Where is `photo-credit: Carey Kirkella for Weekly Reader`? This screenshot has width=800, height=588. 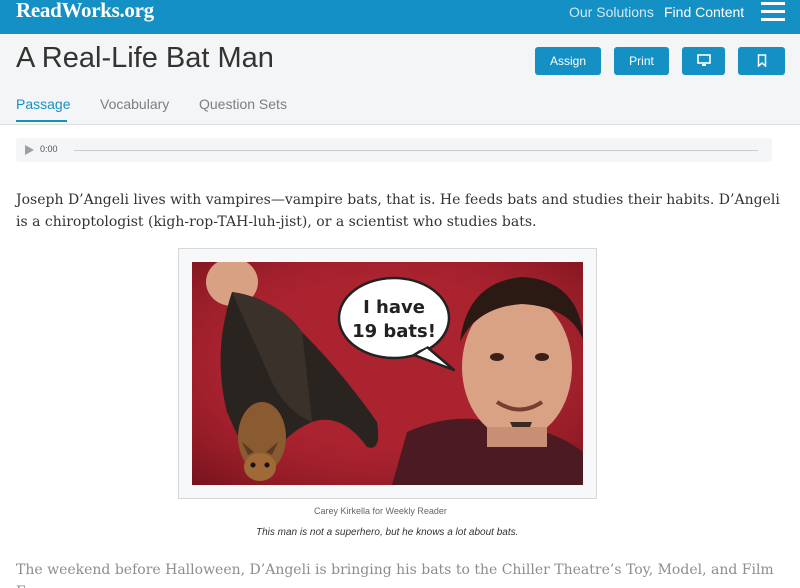
photo-credit: Carey Kirkella for Weekly Reader is located at coordinates (380, 511).